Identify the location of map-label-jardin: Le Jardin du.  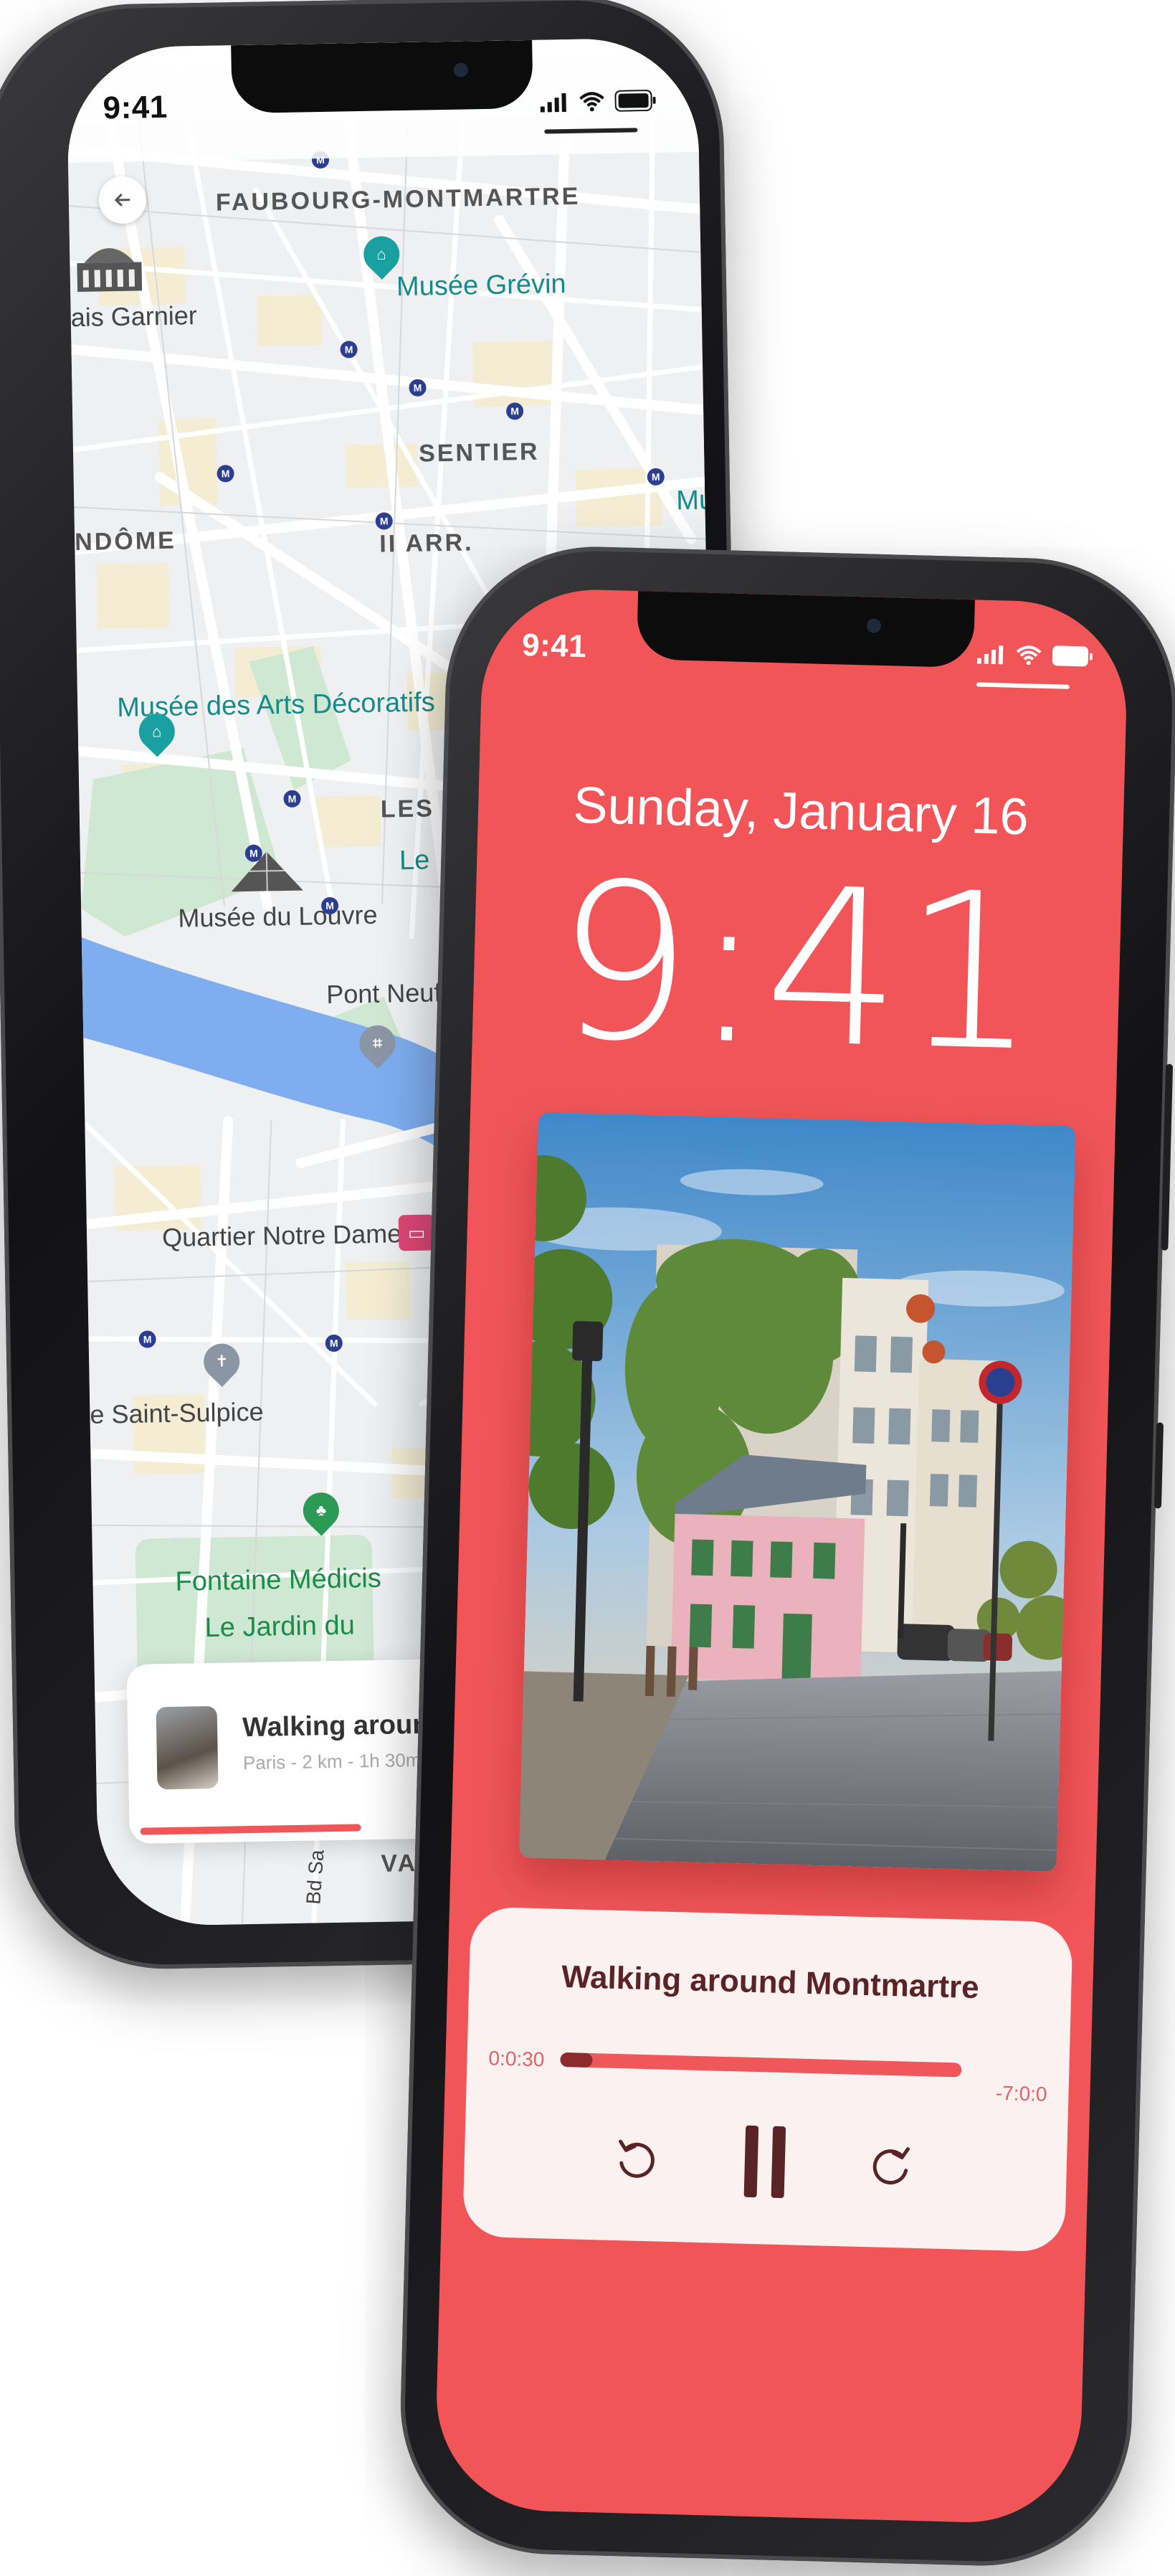
(280, 1627).